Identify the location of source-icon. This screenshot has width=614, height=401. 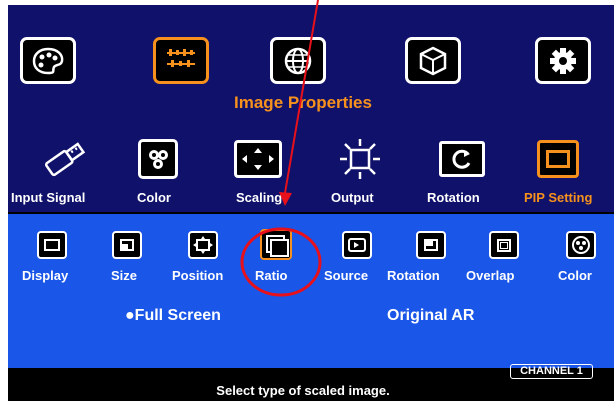
(357, 245).